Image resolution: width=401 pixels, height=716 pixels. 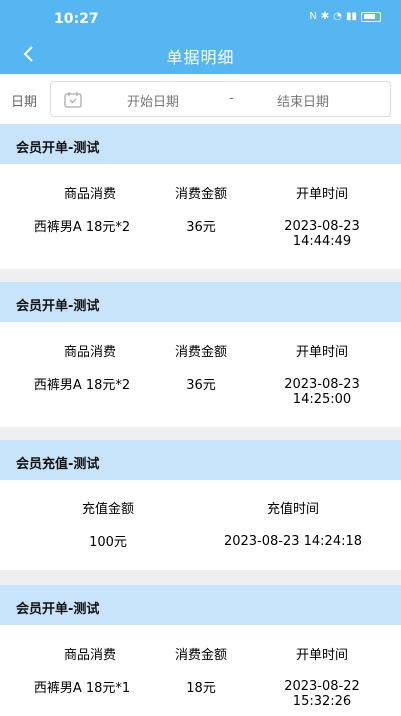 What do you see at coordinates (73, 100) in the screenshot?
I see `calendar-icon` at bounding box center [73, 100].